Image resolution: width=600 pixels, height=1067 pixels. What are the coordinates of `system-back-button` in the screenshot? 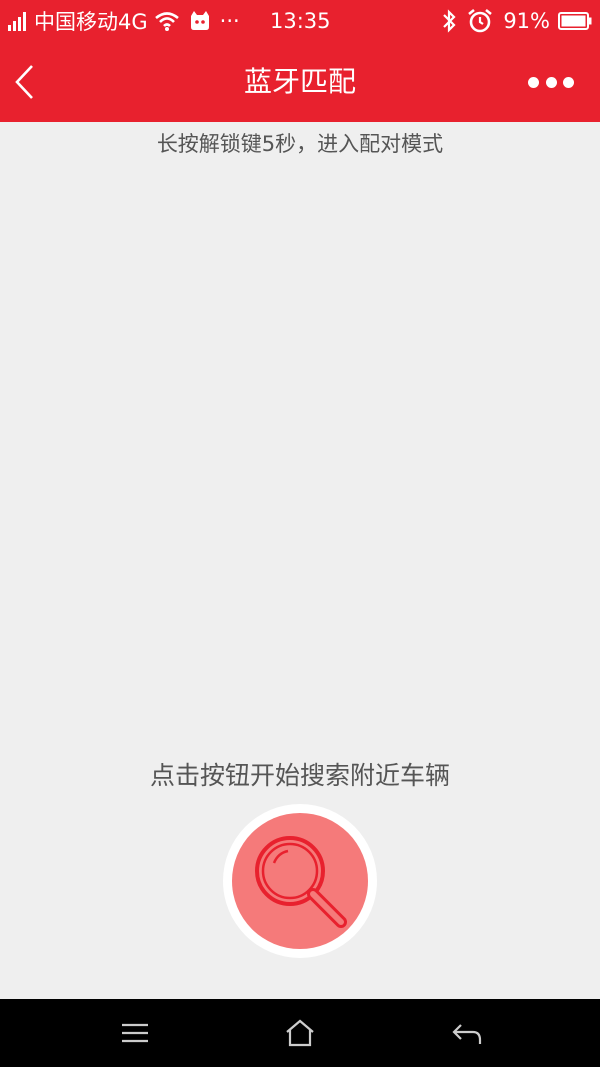 It's located at (467, 1033).